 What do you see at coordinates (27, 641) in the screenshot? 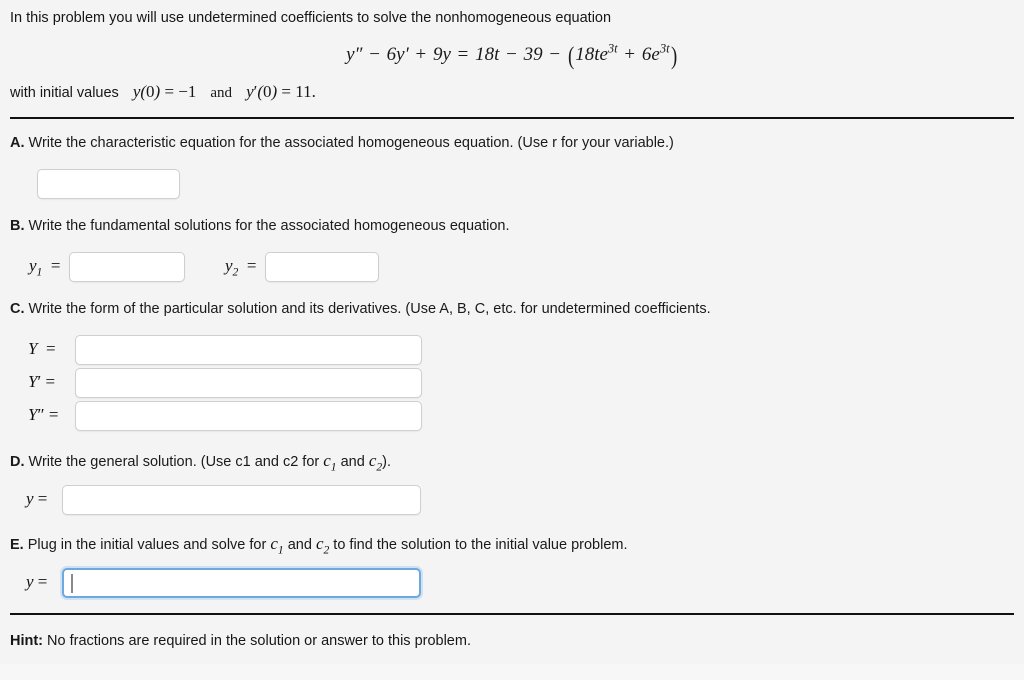
I see `hint-label: Hint:` at bounding box center [27, 641].